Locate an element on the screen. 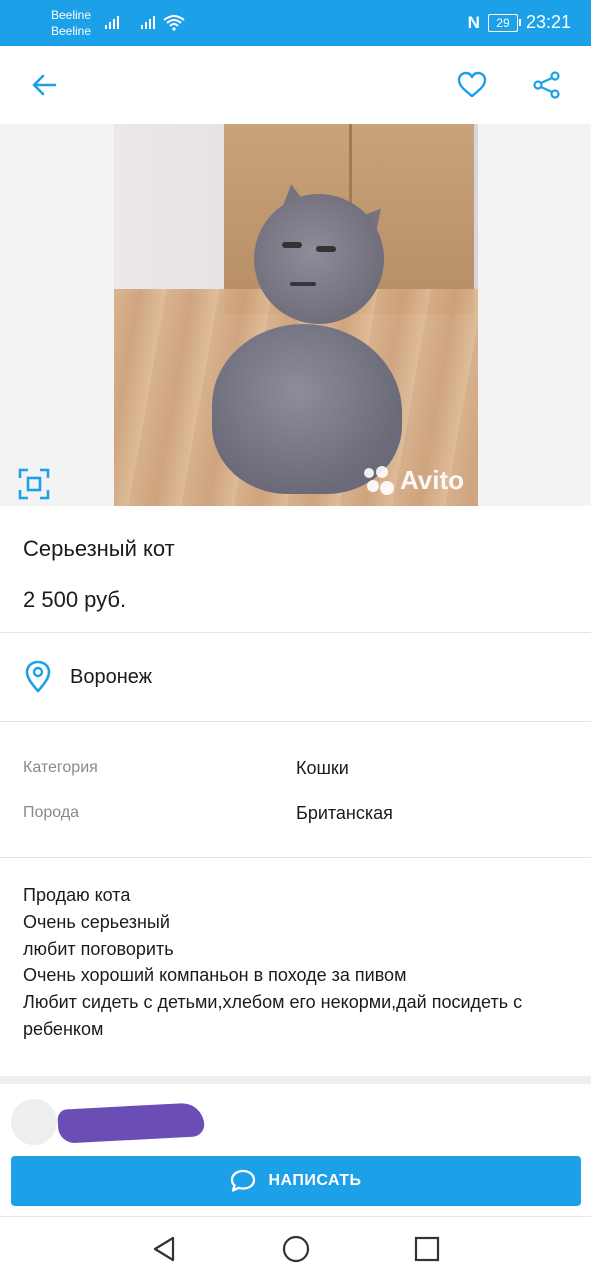 The height and width of the screenshot is (1281, 591). nav-back-button is located at coordinates (164, 1249).